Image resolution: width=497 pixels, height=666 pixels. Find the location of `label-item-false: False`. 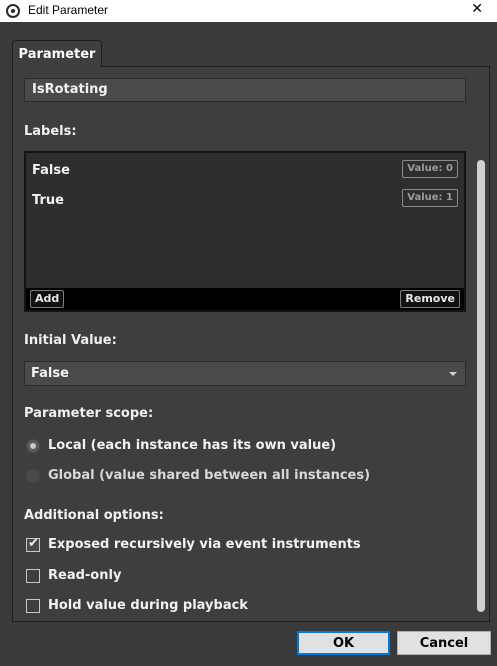

label-item-false: False is located at coordinates (51, 170).